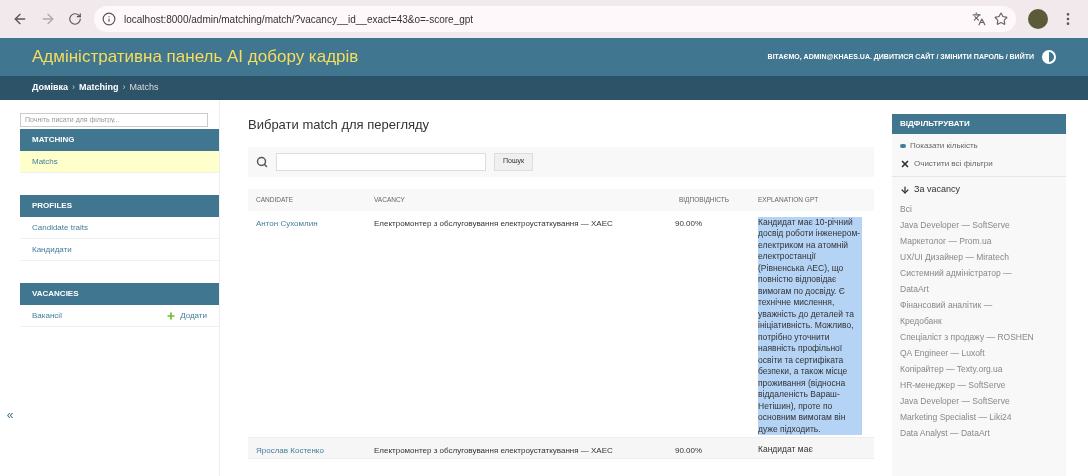 The image size is (1088, 476). Describe the element at coordinates (968, 352) in the screenshot. I see `filter-option: QA Engineer — Luxoft` at that location.